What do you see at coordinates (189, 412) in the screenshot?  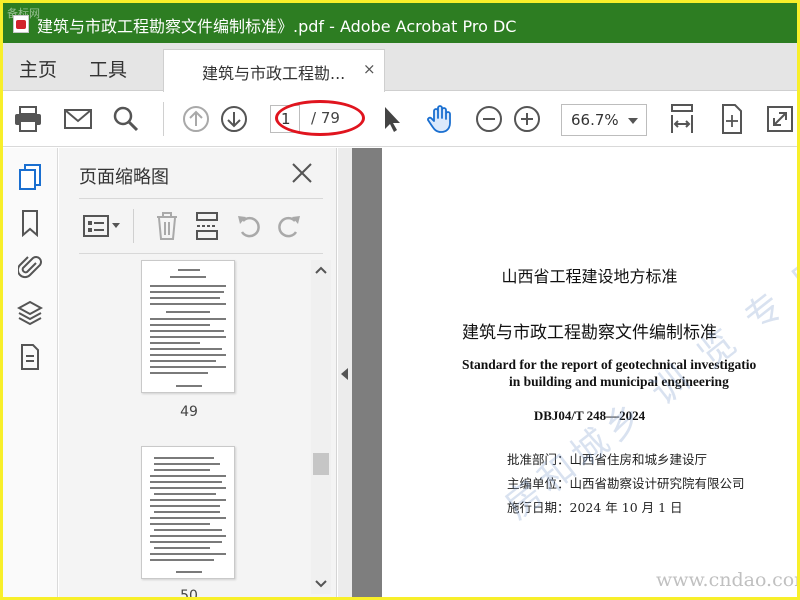 I see `thumbnail-label-49: 49` at bounding box center [189, 412].